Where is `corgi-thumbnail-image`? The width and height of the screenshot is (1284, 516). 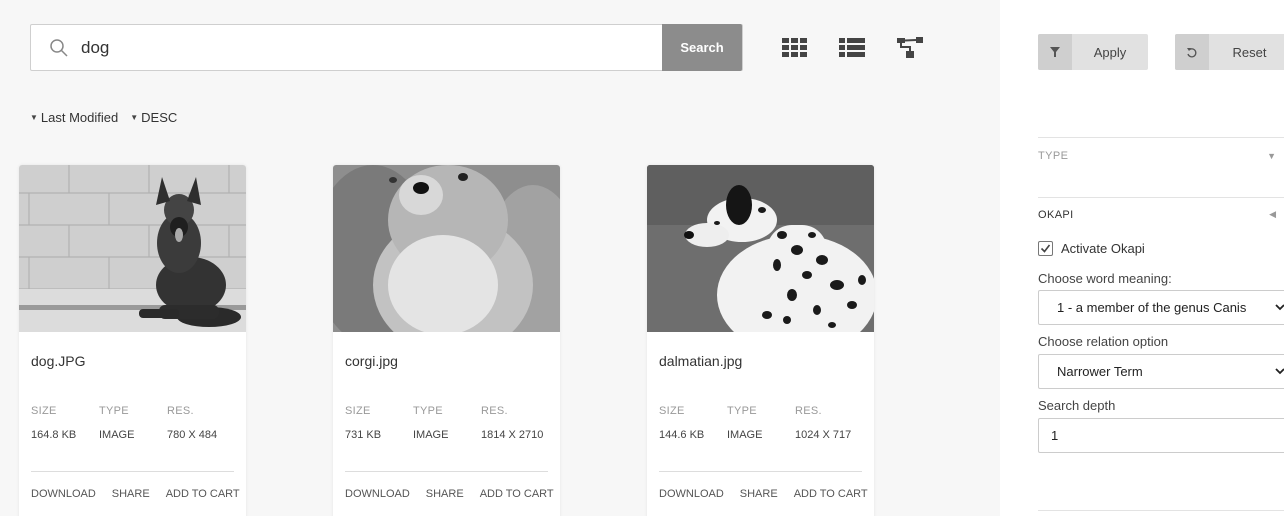
corgi-thumbnail-image is located at coordinates (446, 248).